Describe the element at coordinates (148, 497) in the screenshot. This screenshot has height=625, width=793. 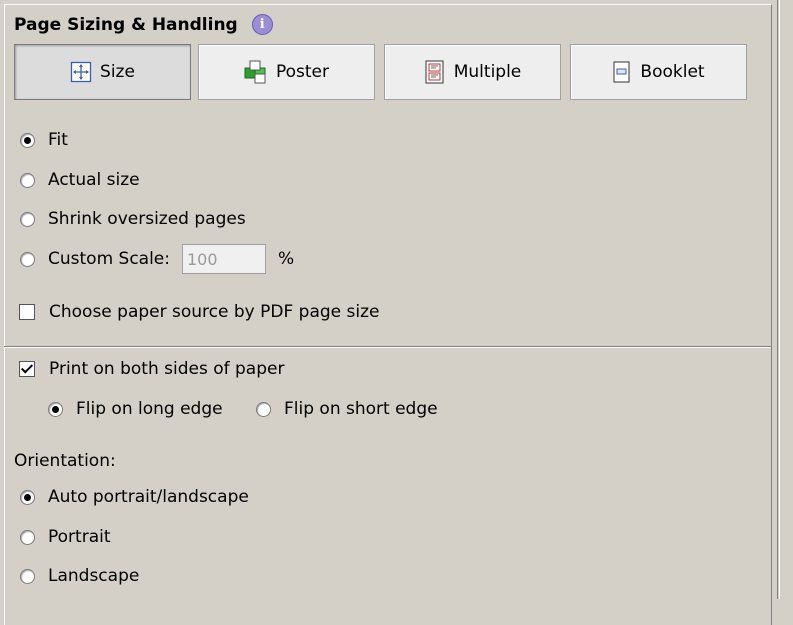
I see `auto-orientation-label: Auto portrait/landscape` at that location.